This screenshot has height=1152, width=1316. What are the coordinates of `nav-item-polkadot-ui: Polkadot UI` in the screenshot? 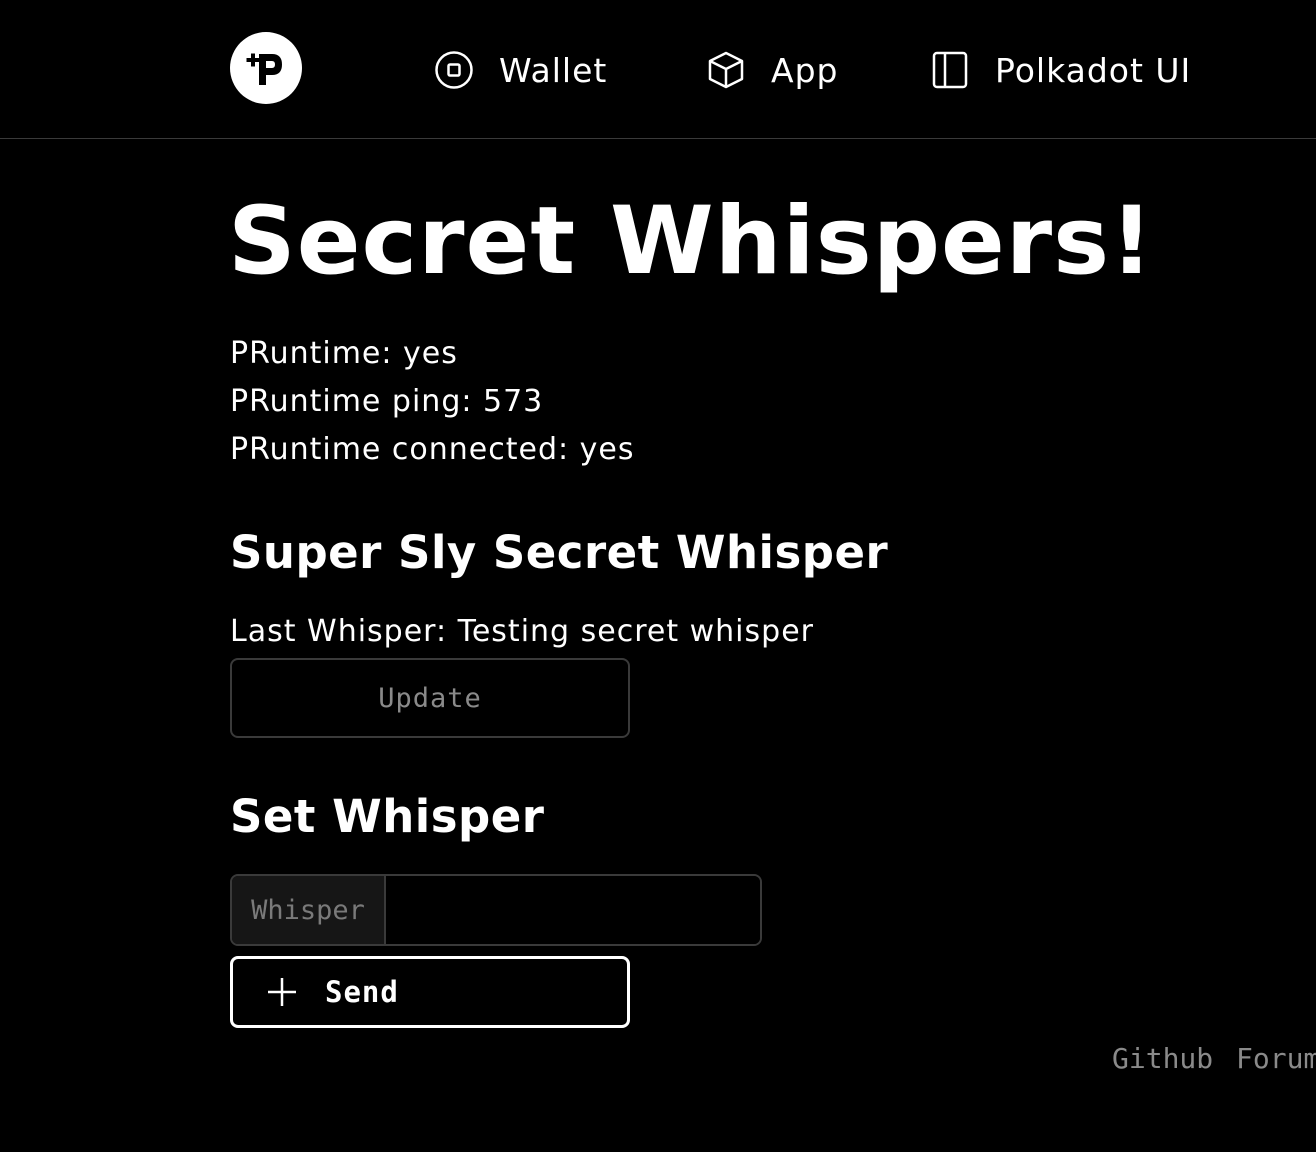 It's located at (1060, 70).